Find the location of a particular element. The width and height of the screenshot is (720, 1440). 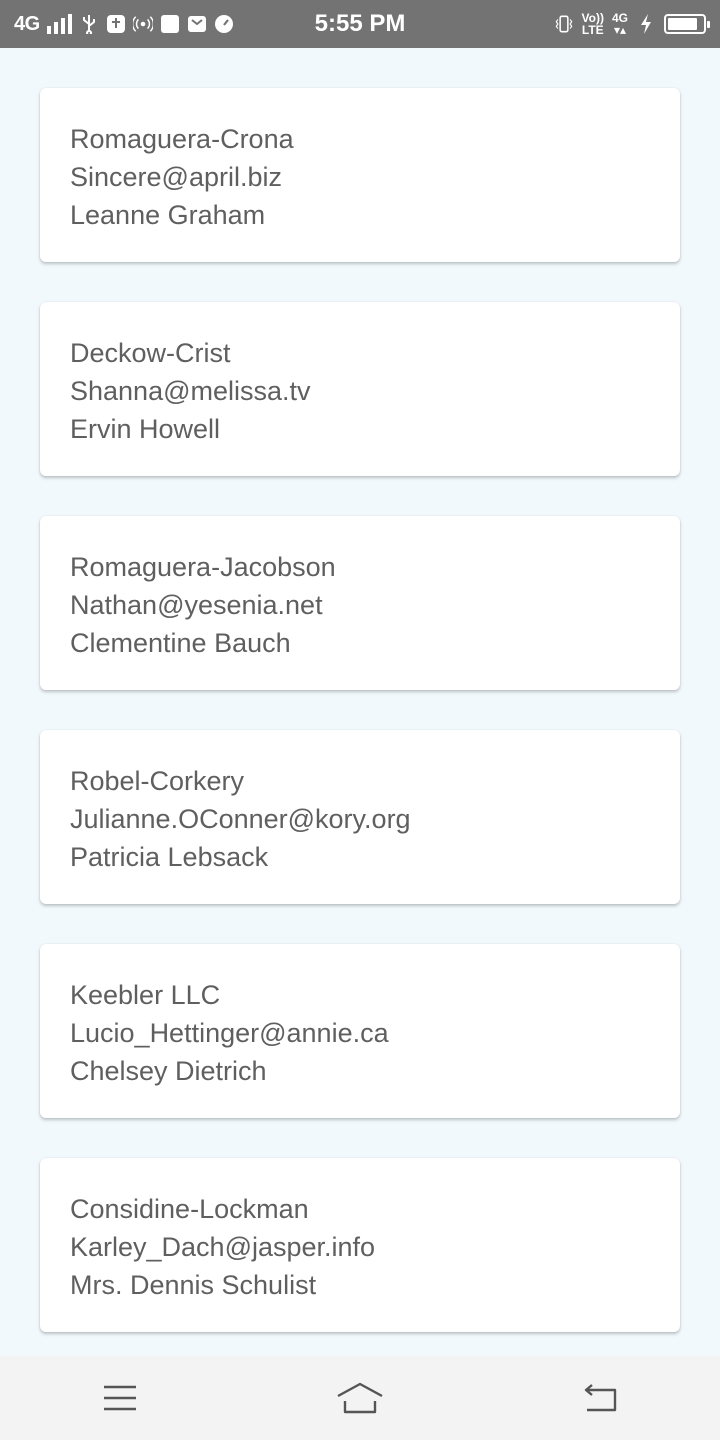

navigation-bar is located at coordinates (360, 1398).